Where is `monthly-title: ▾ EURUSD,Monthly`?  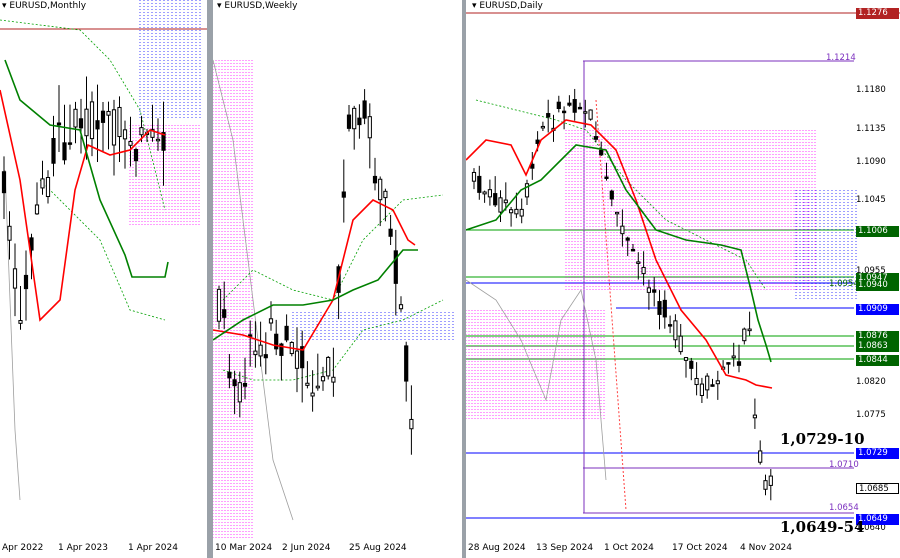
monthly-title: ▾ EURUSD,Monthly is located at coordinates (44, 6).